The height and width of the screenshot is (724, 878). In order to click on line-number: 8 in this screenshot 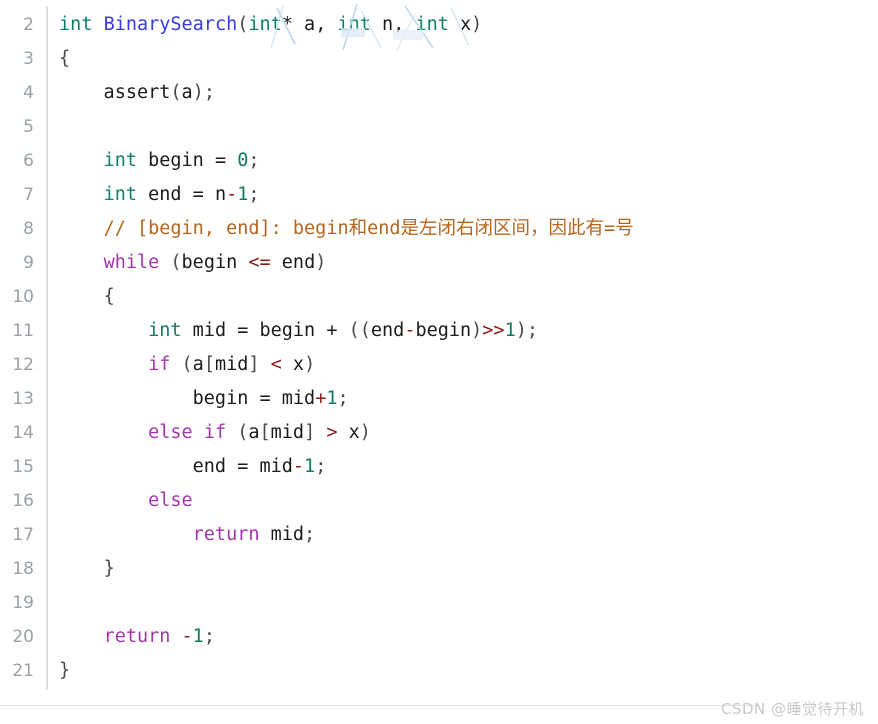, I will do `click(28, 229)`.